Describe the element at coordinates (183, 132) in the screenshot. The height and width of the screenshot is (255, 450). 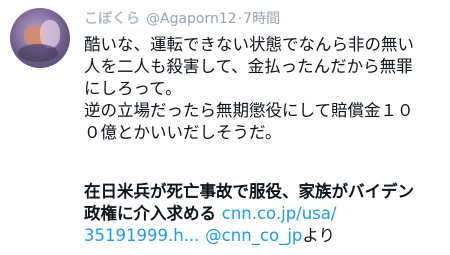
I see `body-line: ０億とかいいだしそうだ。` at that location.